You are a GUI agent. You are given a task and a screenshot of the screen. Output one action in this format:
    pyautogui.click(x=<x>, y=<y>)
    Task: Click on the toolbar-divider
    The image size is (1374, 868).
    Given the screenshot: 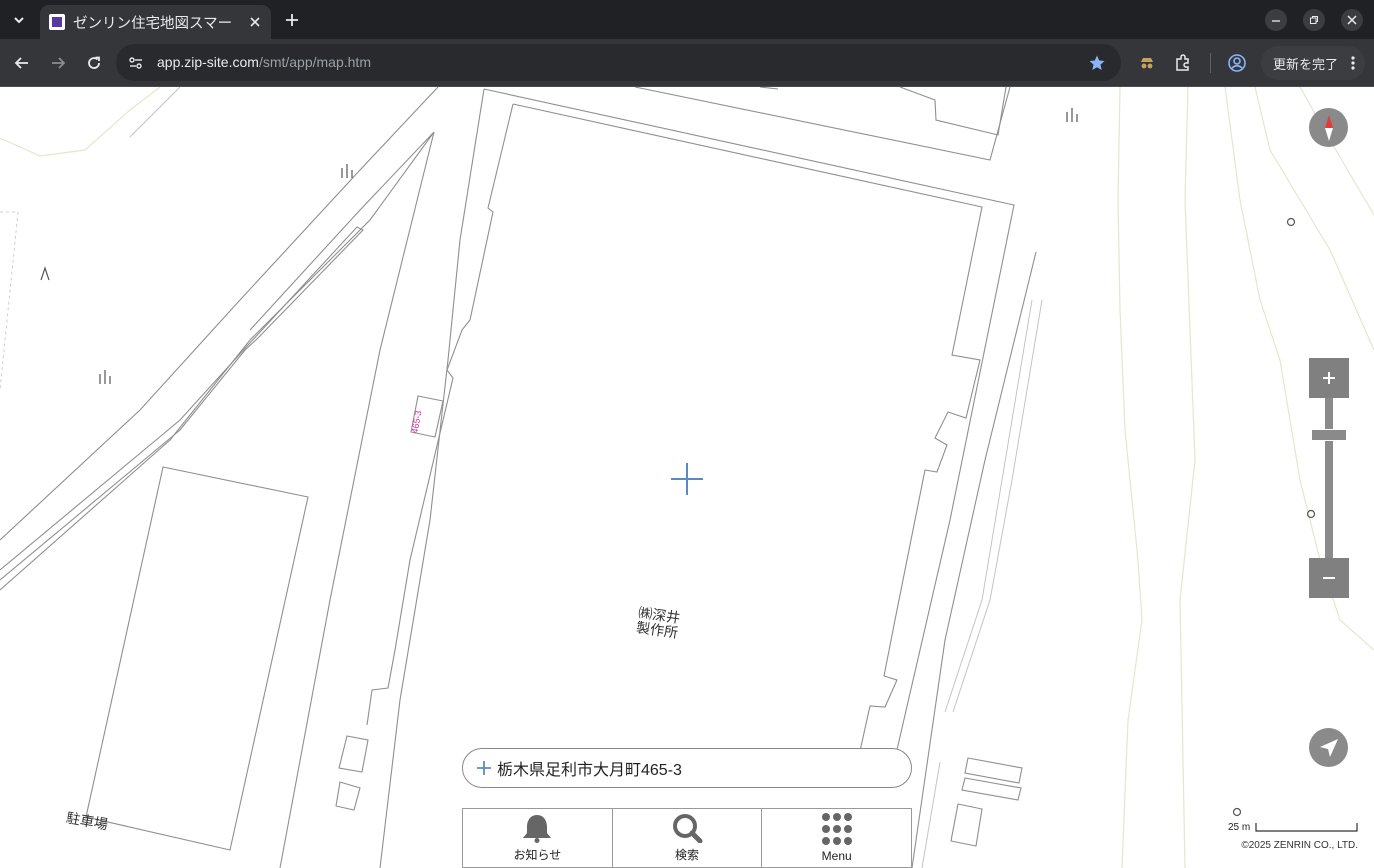 What is the action you would take?
    pyautogui.click(x=1210, y=63)
    